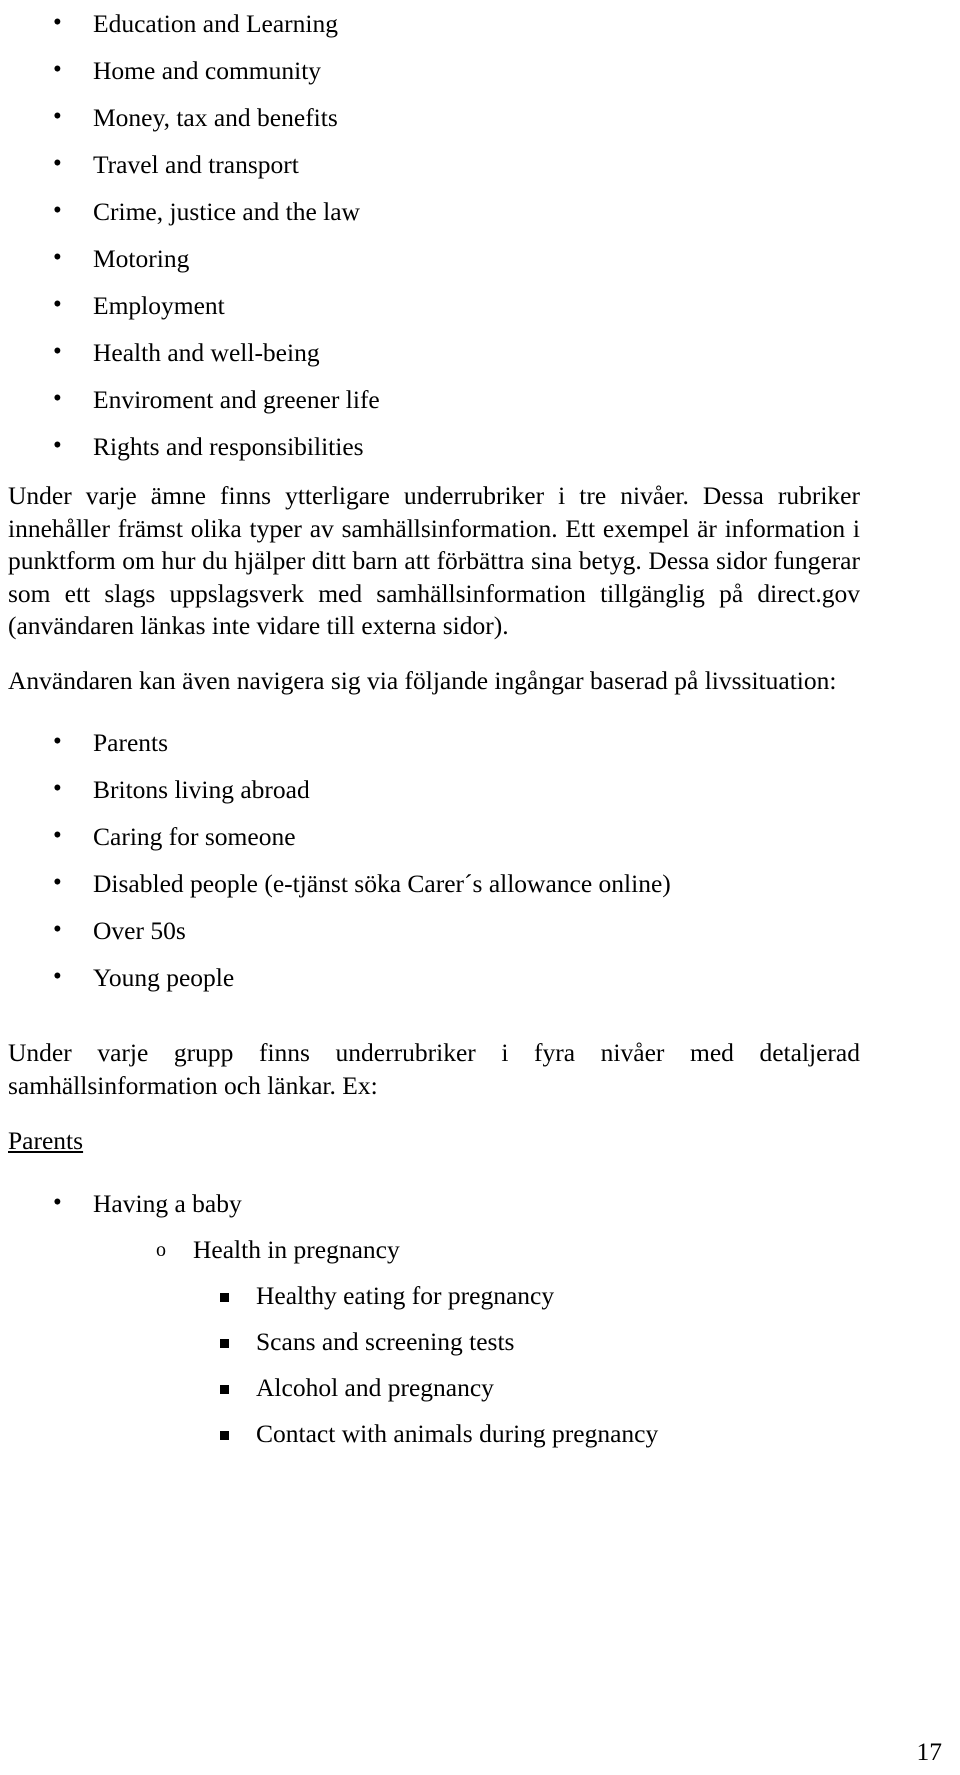 The width and height of the screenshot is (960, 1775). Describe the element at coordinates (405, 1295) in the screenshot. I see `list-item-label: Healthy eating for pregnancy` at that location.